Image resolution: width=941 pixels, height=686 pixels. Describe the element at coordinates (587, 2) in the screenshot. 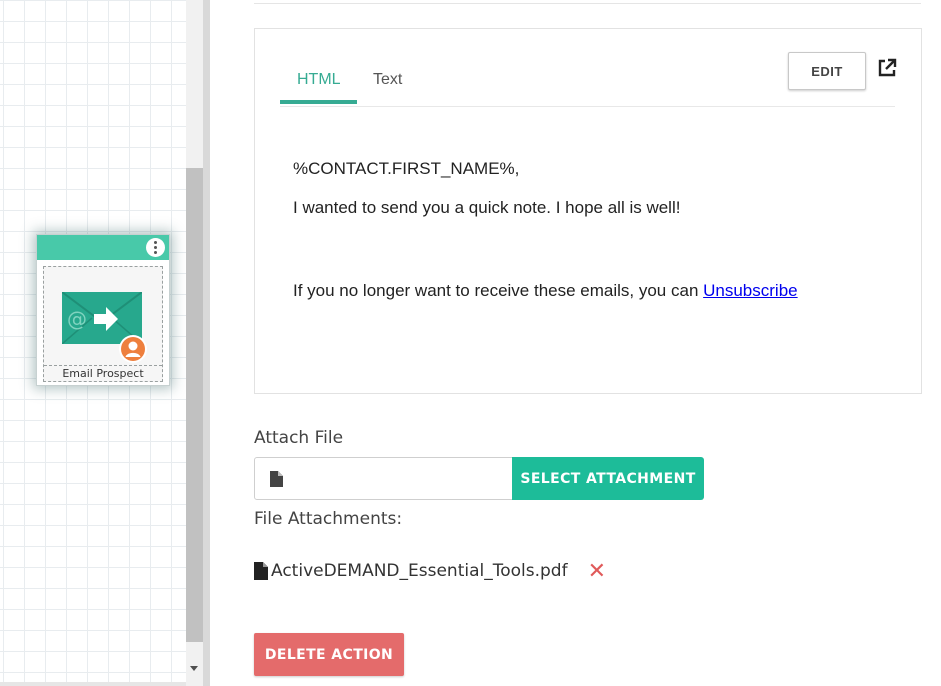

I see `top-divider` at that location.